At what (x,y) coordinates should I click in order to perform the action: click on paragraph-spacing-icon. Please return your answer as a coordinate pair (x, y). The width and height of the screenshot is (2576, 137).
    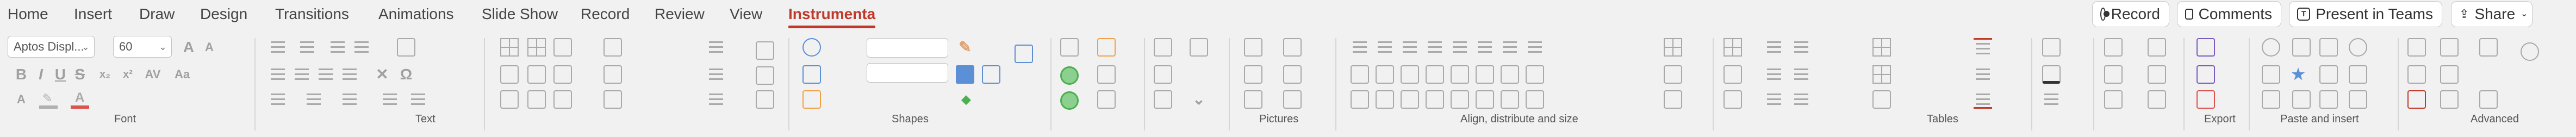
    Looking at the image, I should click on (313, 99).